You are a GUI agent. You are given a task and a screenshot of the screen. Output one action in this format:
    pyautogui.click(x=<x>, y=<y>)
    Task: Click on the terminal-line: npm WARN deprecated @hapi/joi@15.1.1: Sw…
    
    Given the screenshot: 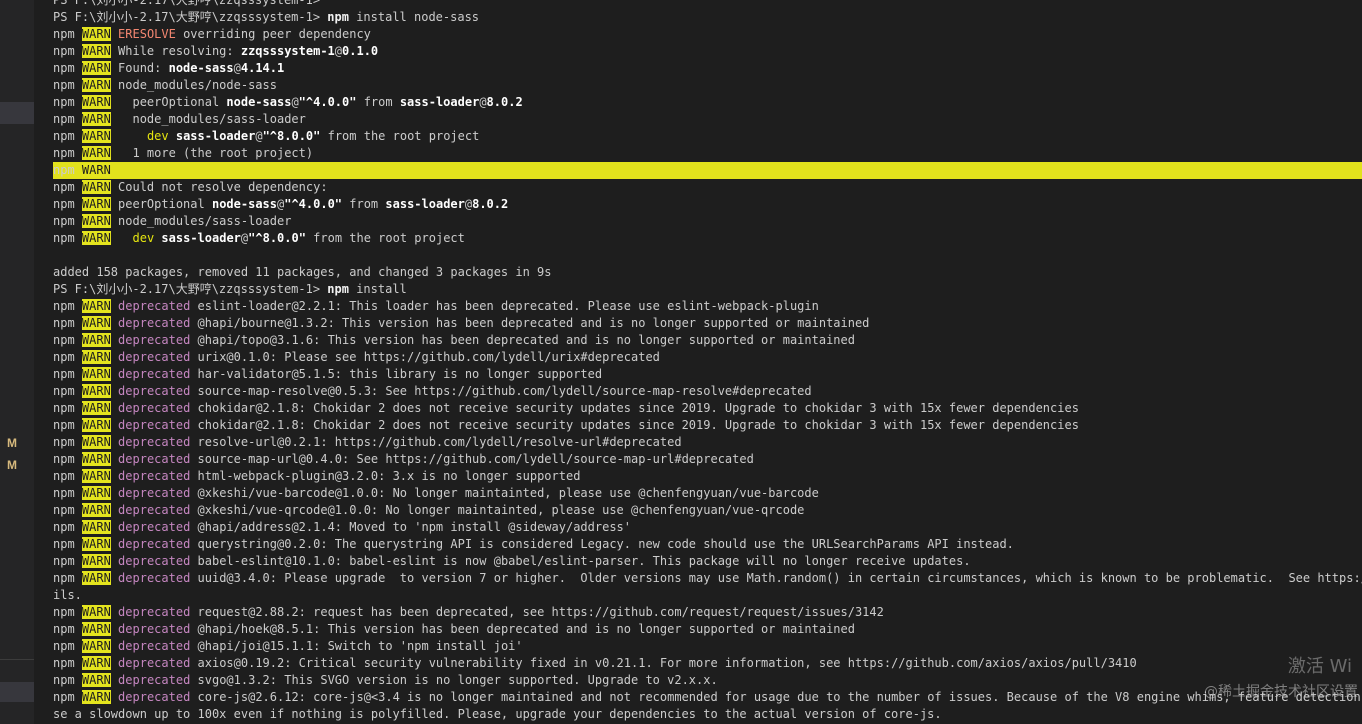 What is the action you would take?
    pyautogui.click(x=707, y=646)
    